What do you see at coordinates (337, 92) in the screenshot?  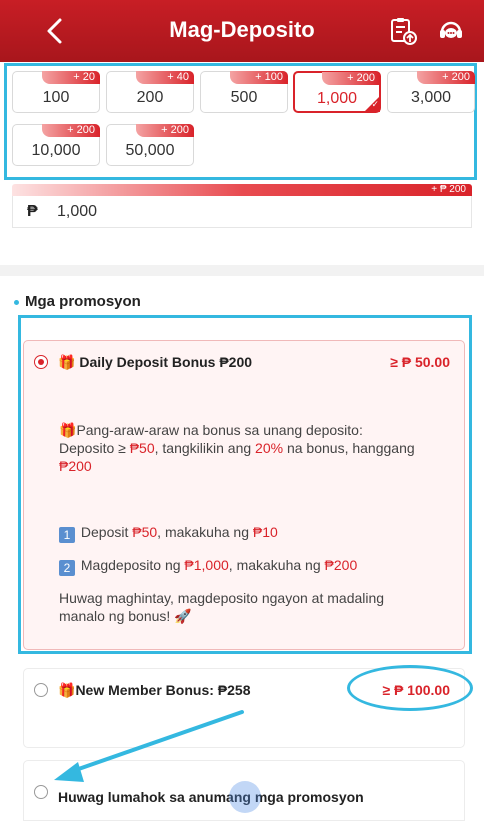 I see `amount-option-1000: + 200 1,000` at bounding box center [337, 92].